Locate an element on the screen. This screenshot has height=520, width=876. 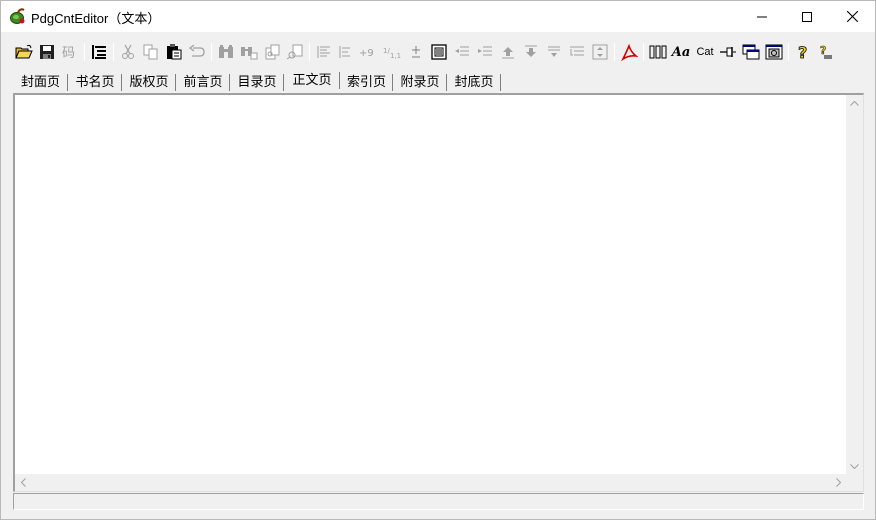
columns-icon is located at coordinates (658, 52).